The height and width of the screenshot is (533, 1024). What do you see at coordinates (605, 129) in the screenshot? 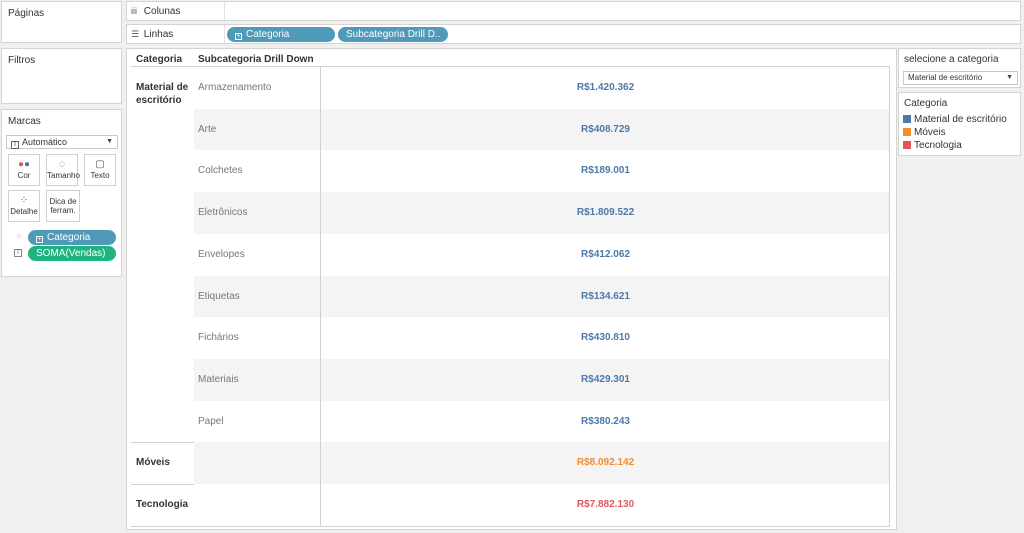
I see `sales-value: R$408.729` at bounding box center [605, 129].